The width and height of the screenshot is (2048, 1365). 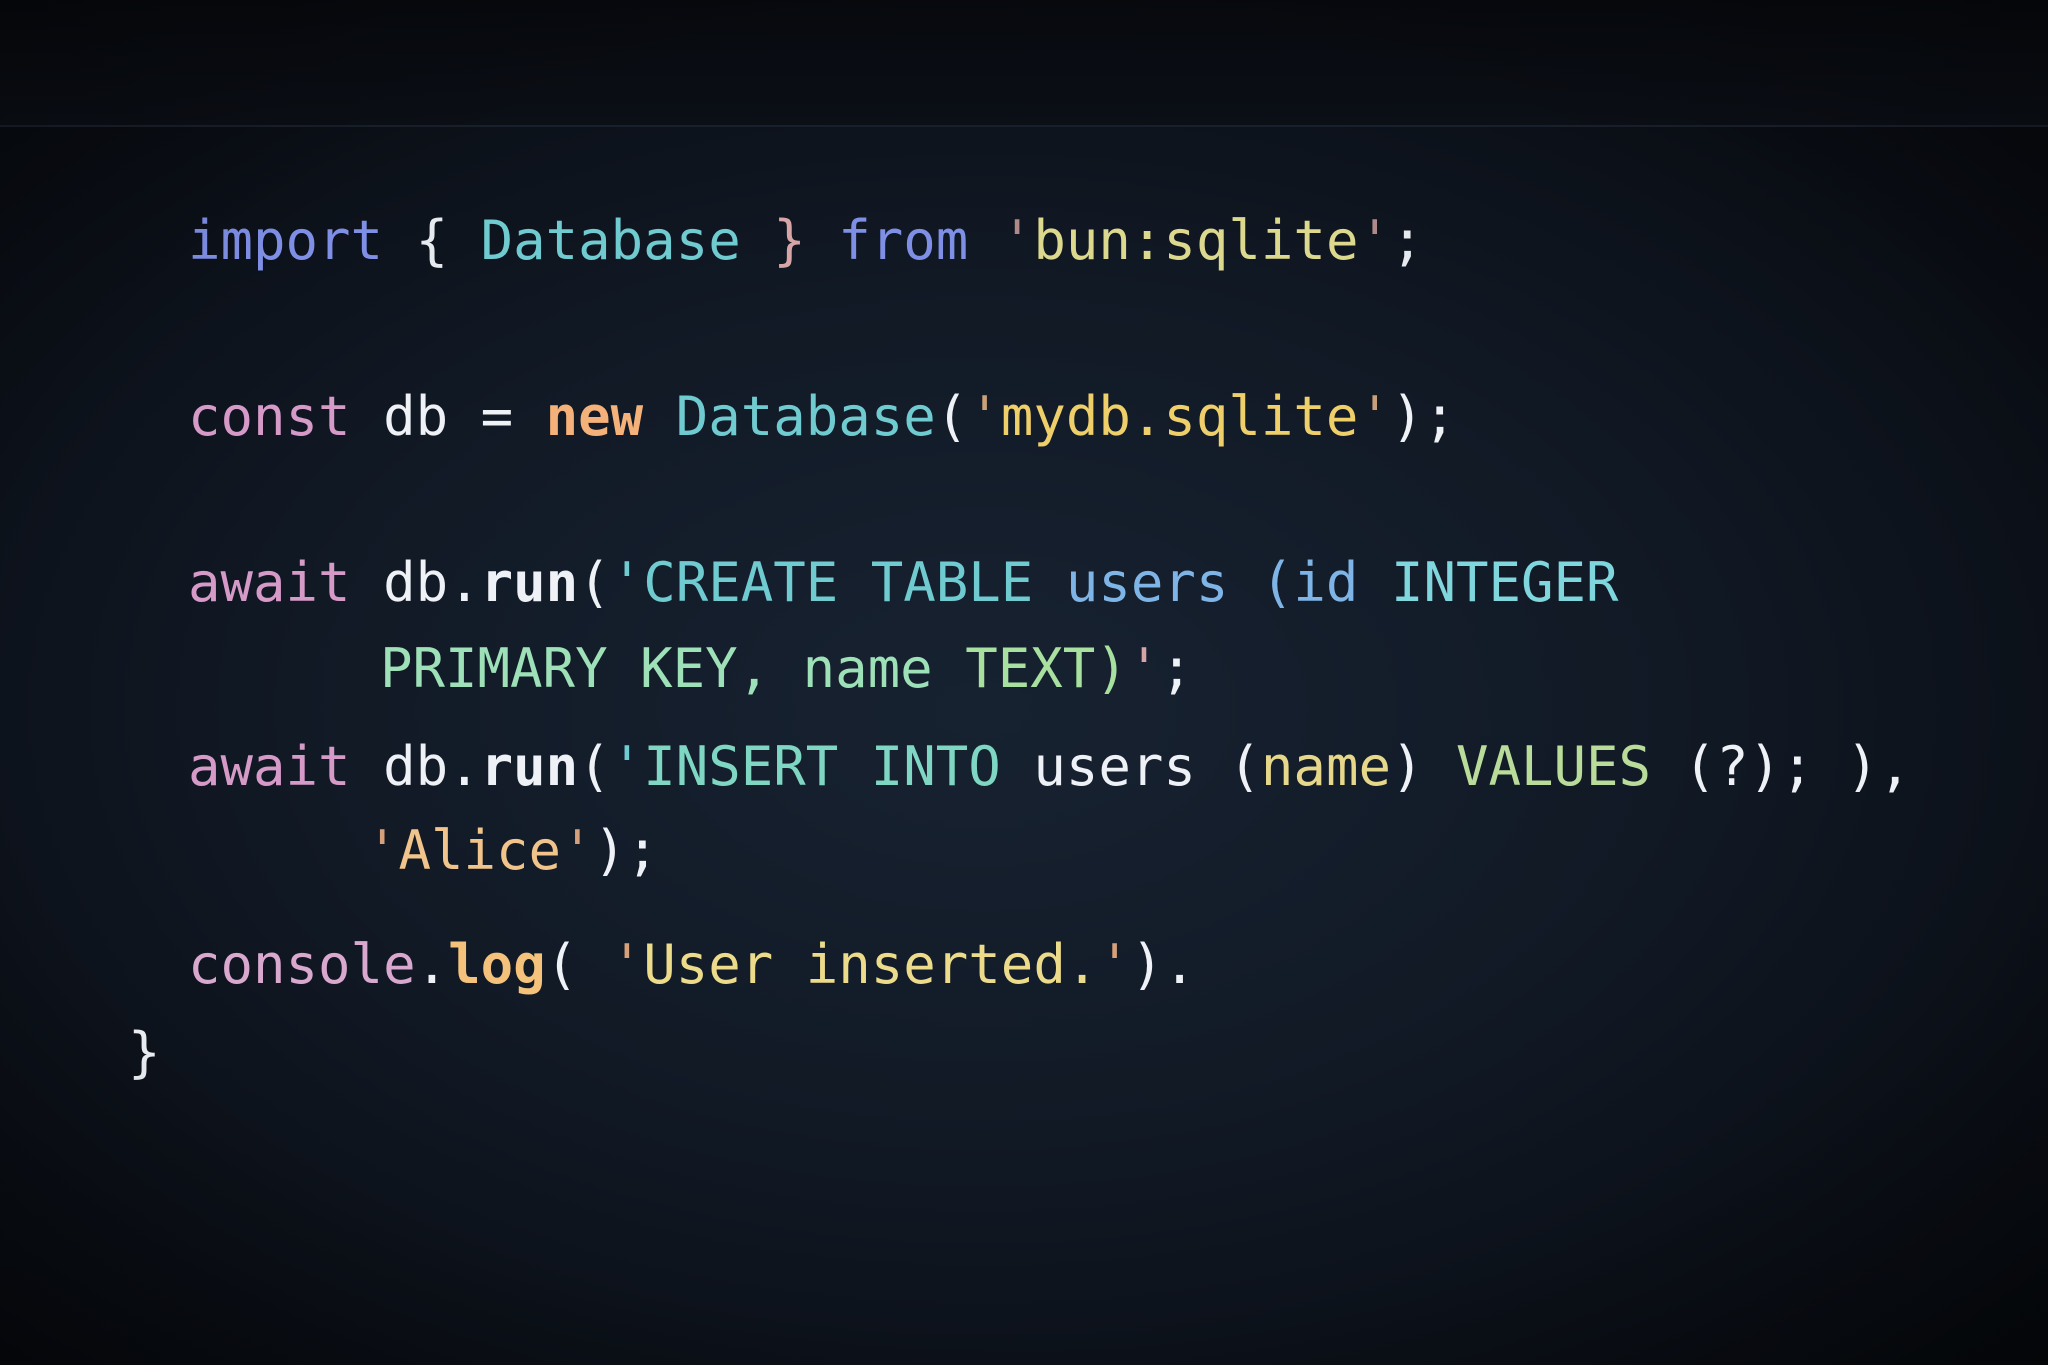 What do you see at coordinates (854, 582) in the screenshot?
I see `code-token: CREATE TABLE` at bounding box center [854, 582].